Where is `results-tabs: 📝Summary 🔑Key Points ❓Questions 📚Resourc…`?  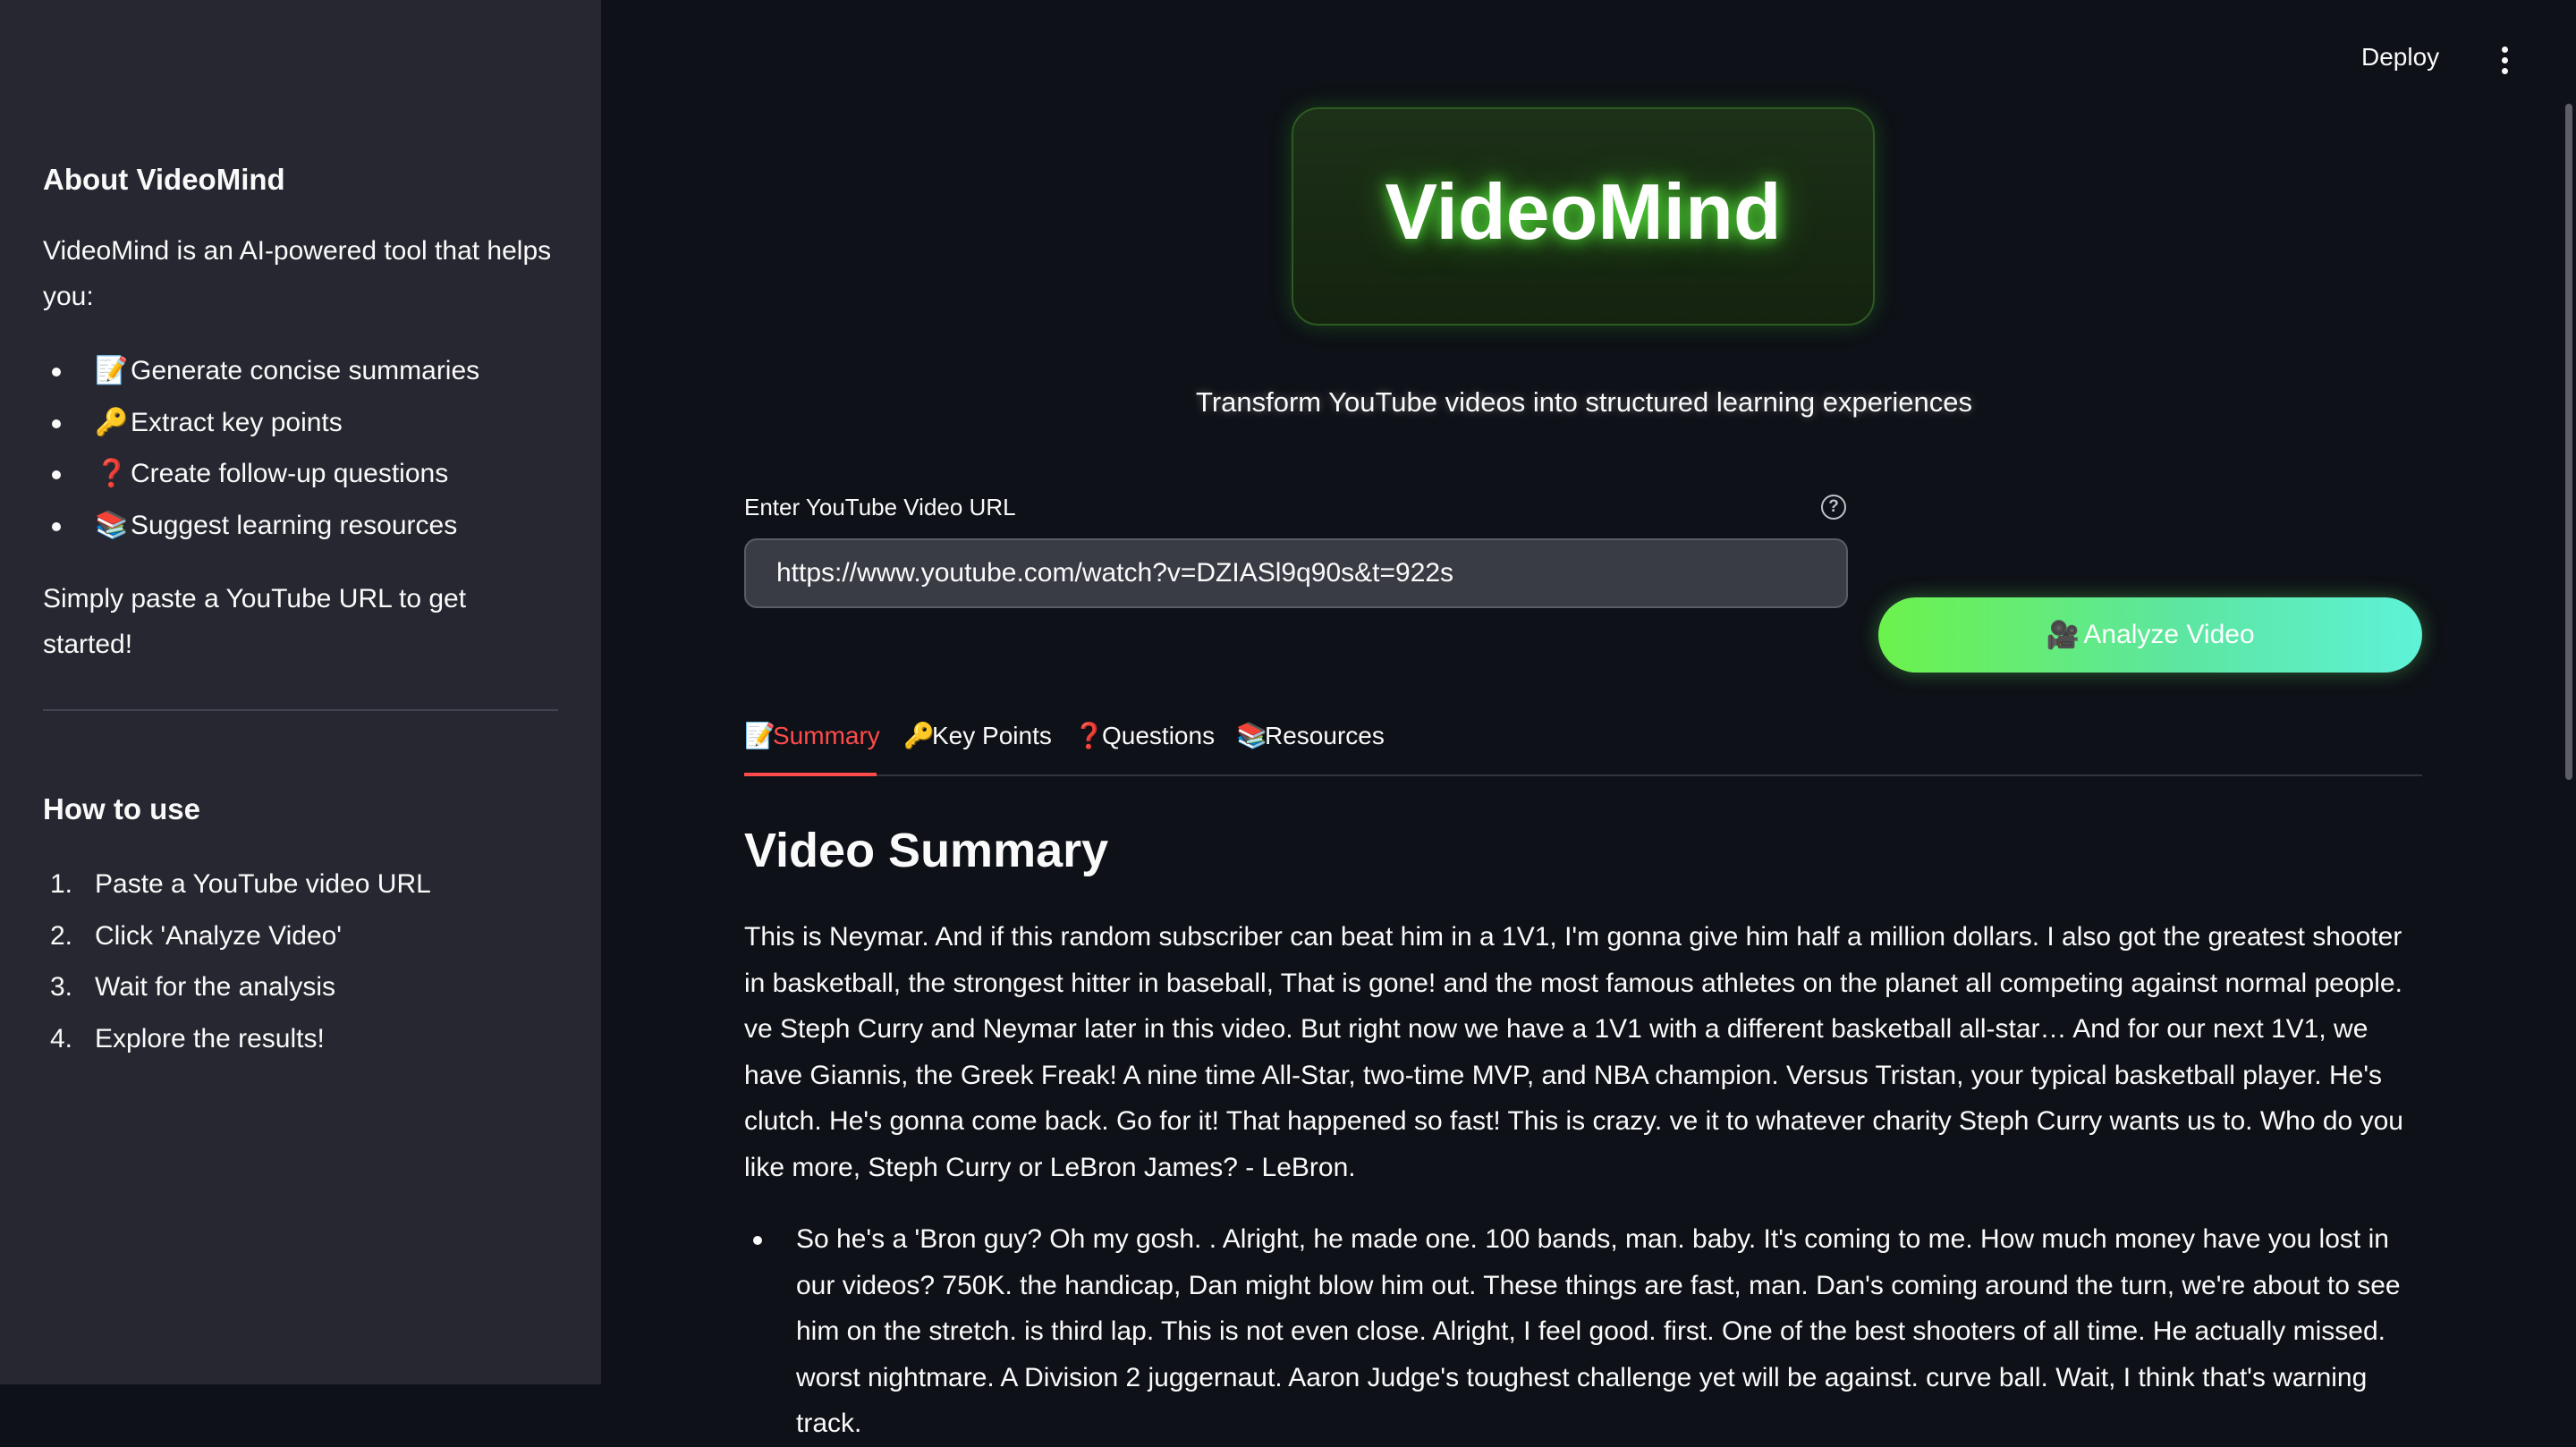
results-tabs: 📝Summary 🔑Key Points ❓Questions 📚Resourc… is located at coordinates (1583, 745).